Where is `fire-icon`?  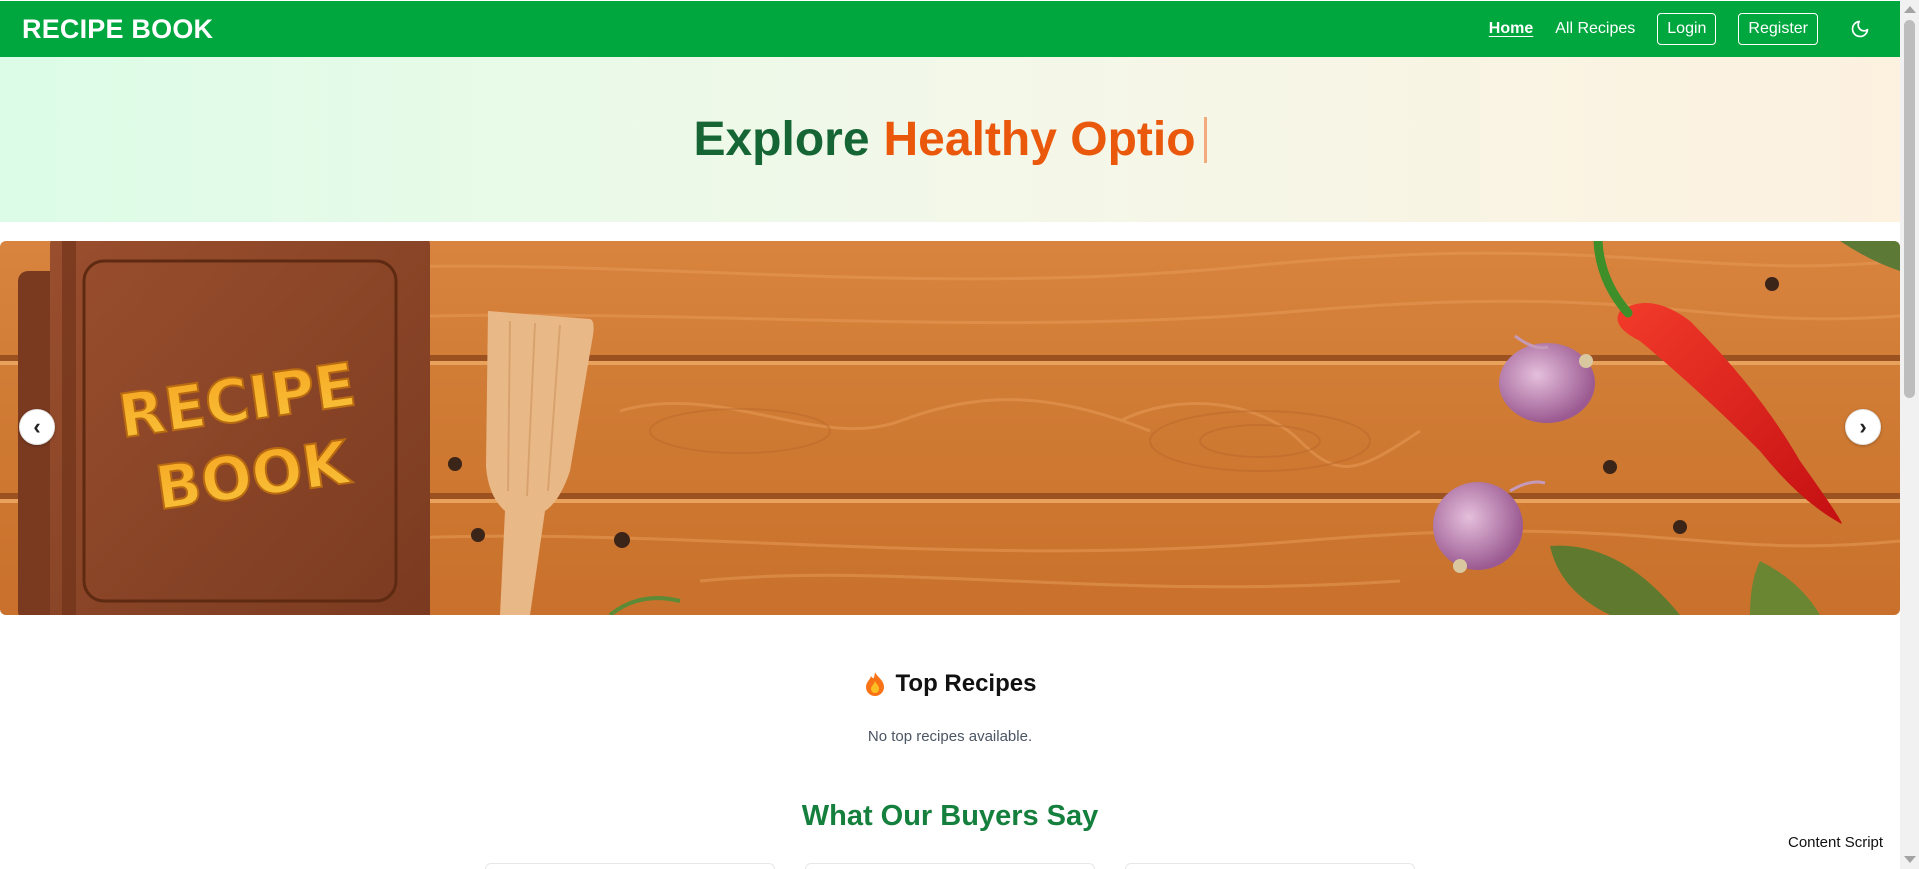 fire-icon is located at coordinates (874, 684).